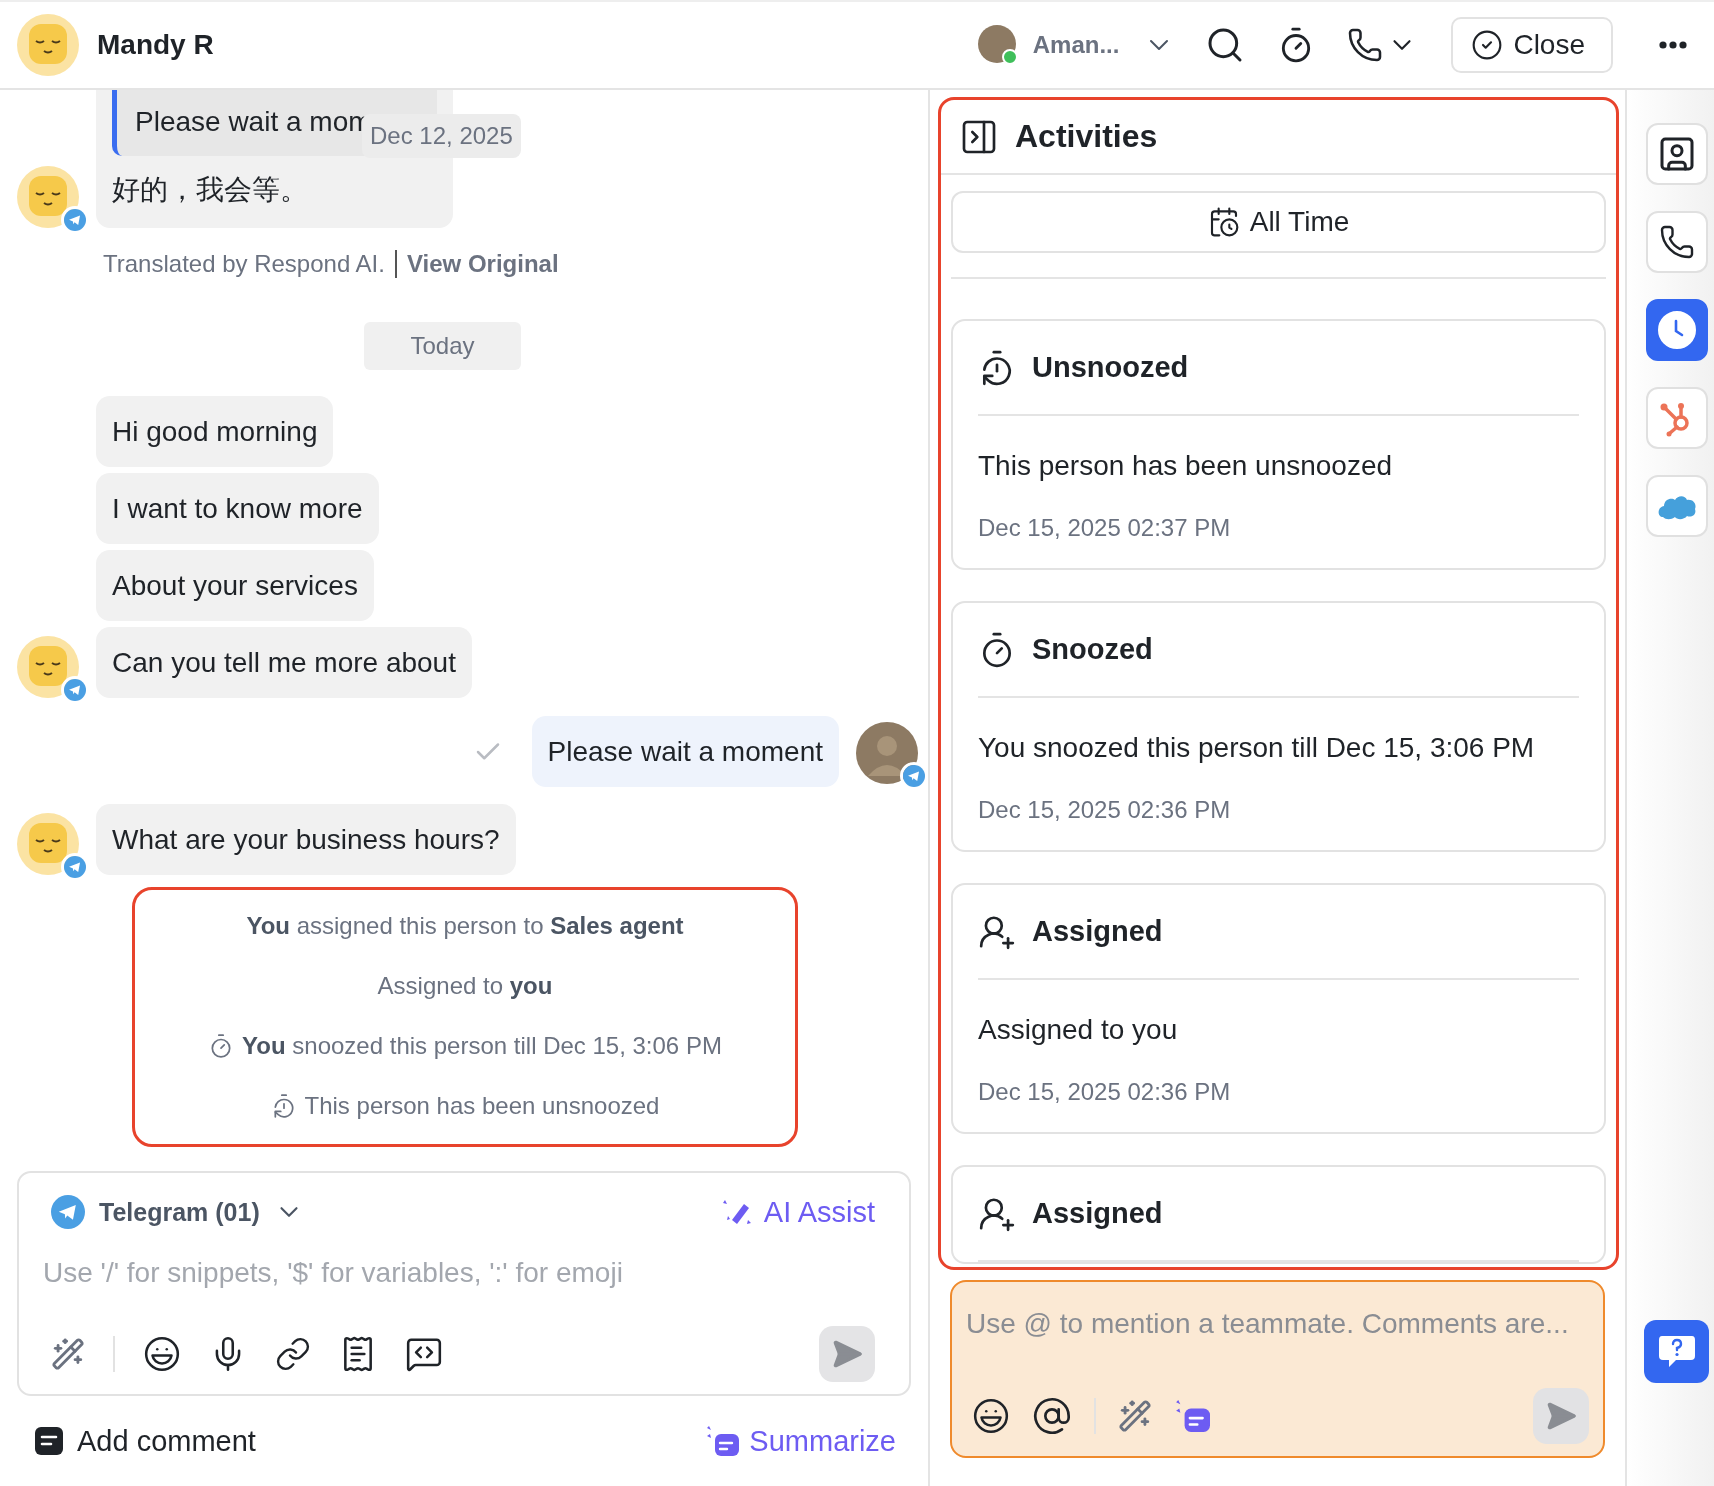  What do you see at coordinates (1487, 45) in the screenshot?
I see `check-circle-icon` at bounding box center [1487, 45].